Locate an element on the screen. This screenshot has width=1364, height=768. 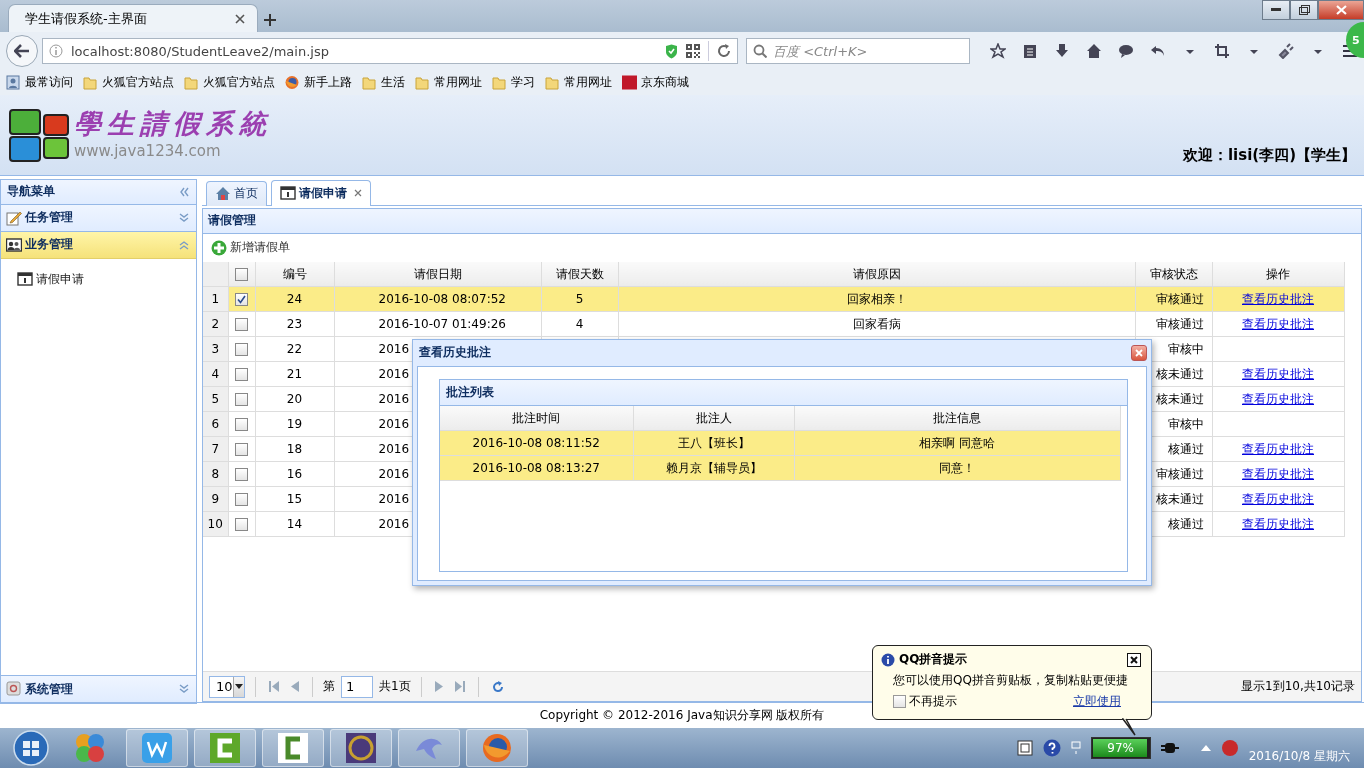
arrow-left-icon is located at coordinates (22, 51).